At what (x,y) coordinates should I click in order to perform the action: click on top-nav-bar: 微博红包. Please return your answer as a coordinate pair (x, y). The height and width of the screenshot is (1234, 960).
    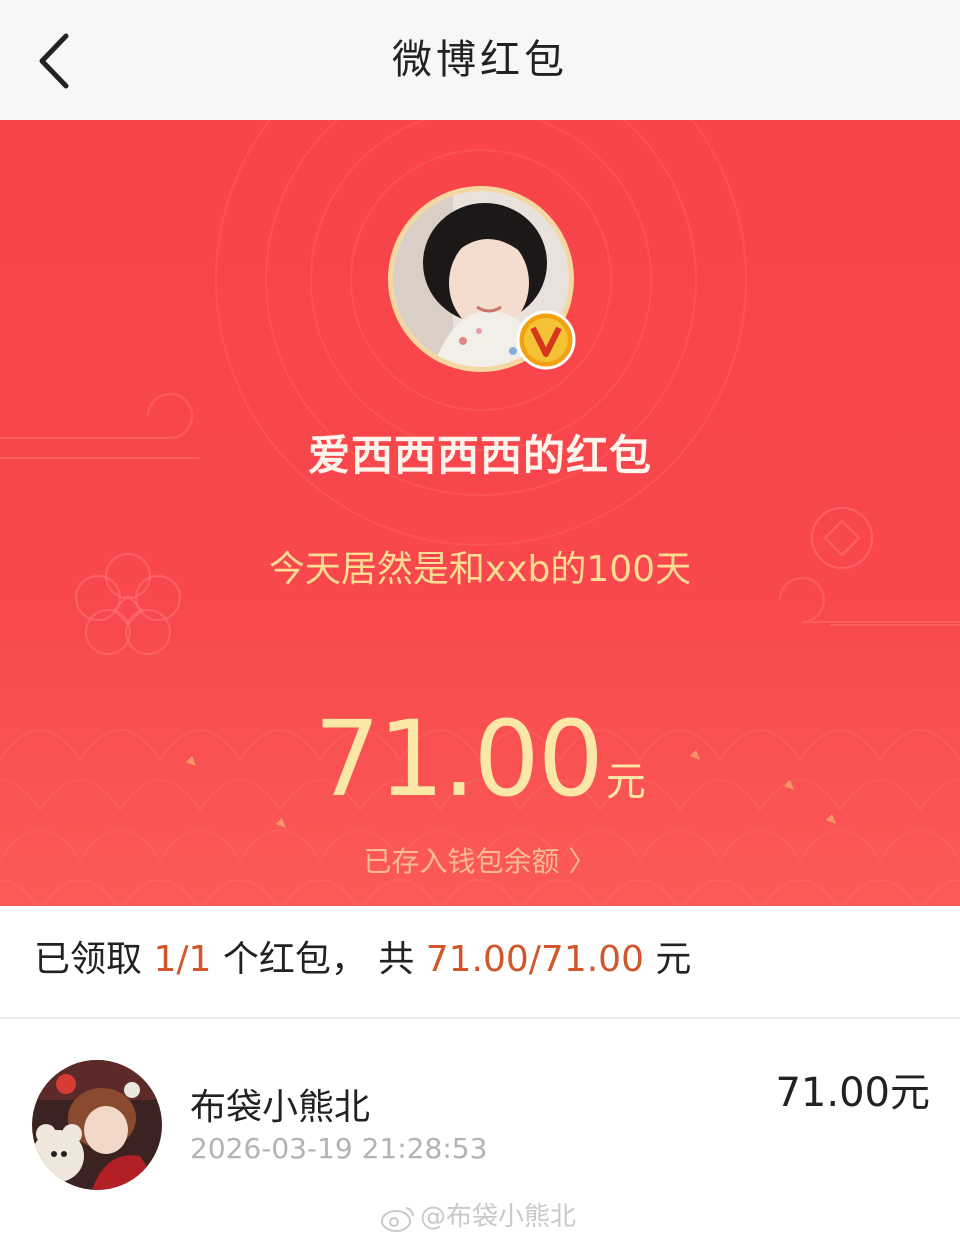
    Looking at the image, I should click on (480, 60).